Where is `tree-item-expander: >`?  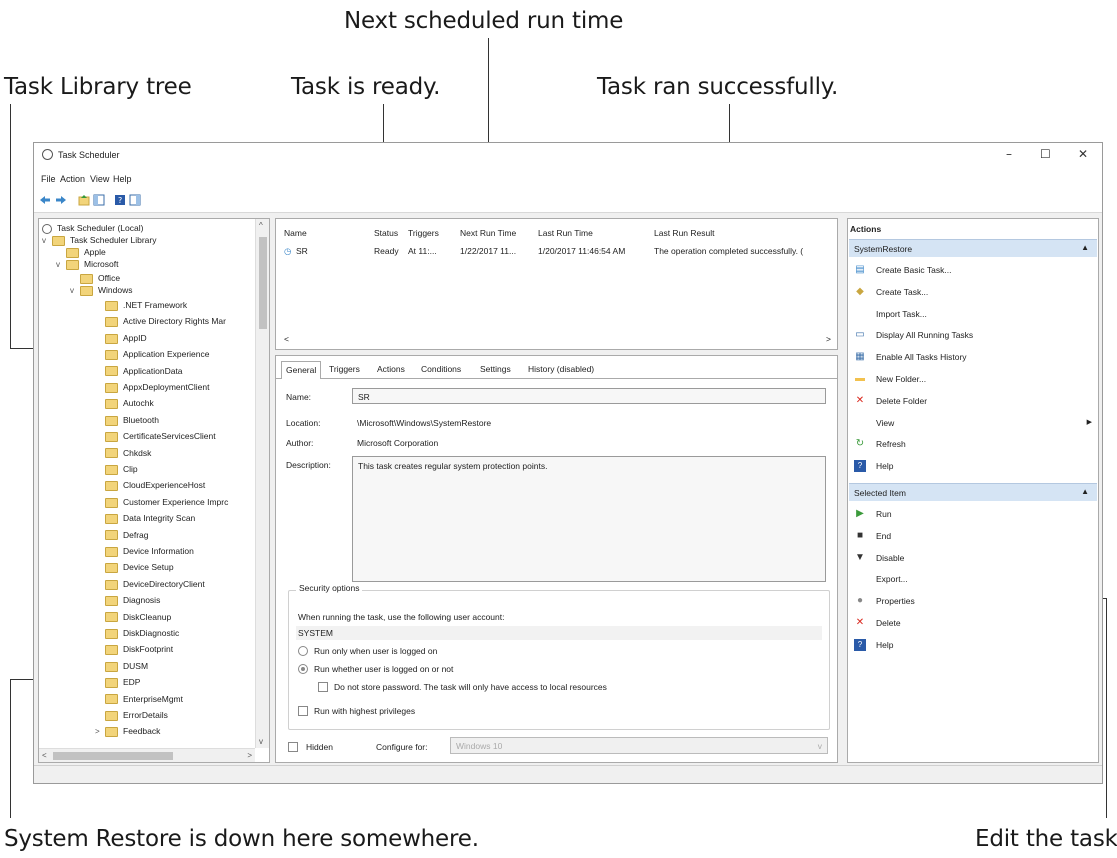
tree-item-expander: > is located at coordinates (100, 732).